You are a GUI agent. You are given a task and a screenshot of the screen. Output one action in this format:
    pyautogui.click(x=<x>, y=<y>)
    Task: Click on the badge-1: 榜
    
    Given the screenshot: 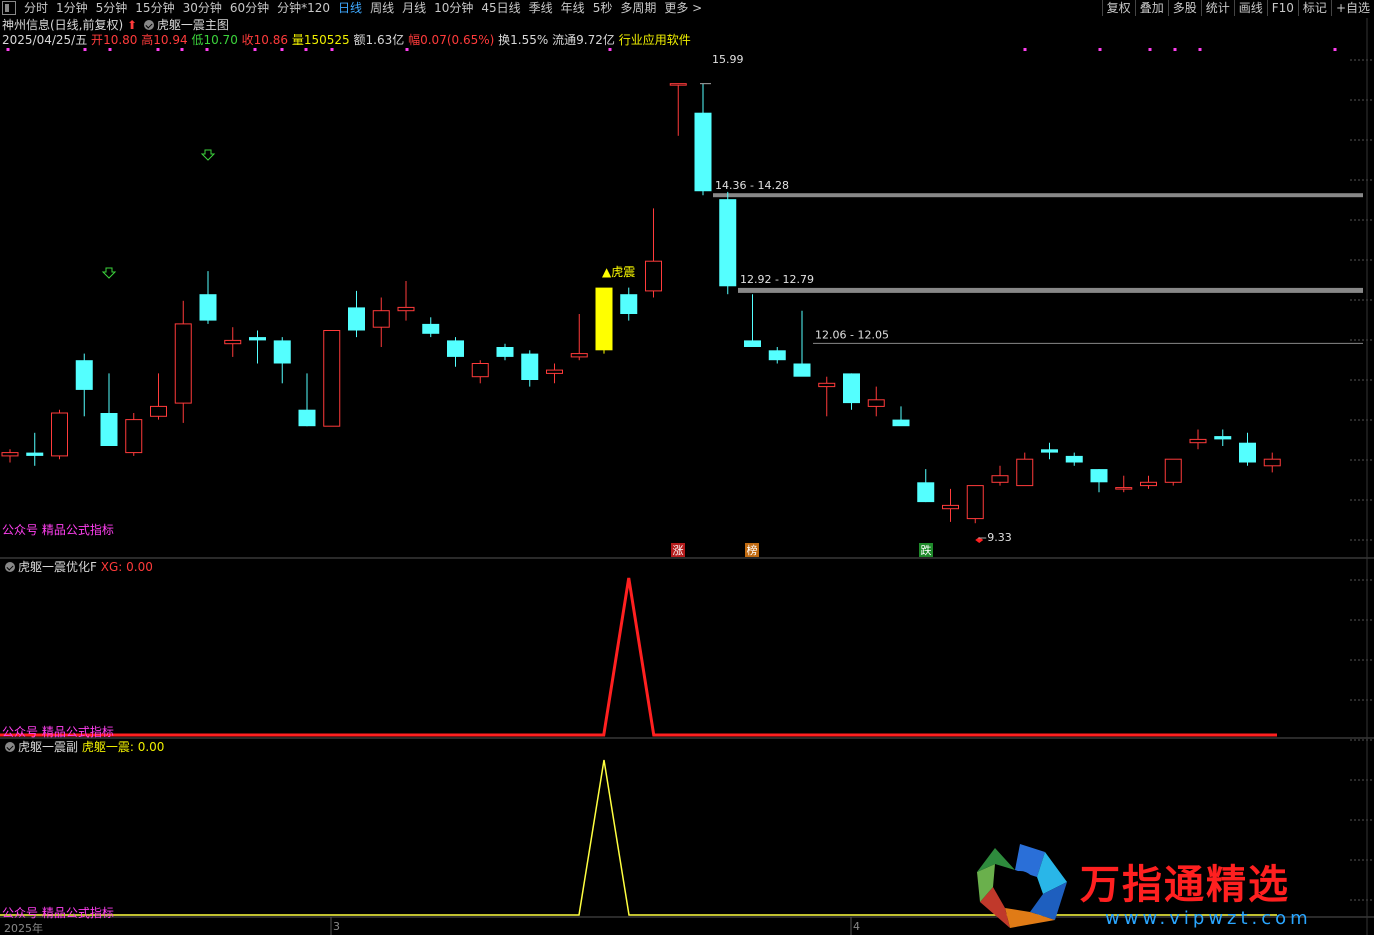 What is the action you would take?
    pyautogui.click(x=752, y=550)
    